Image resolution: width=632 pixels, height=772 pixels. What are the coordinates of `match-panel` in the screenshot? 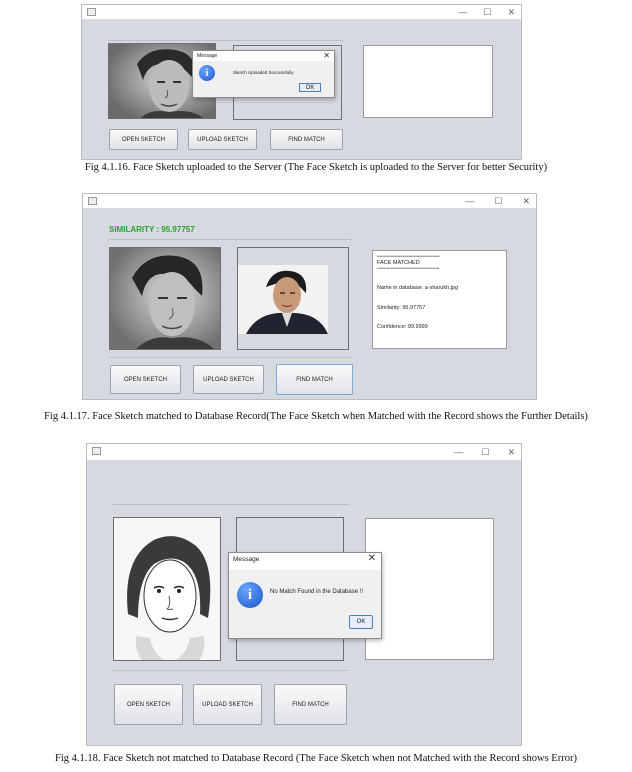 It's located at (293, 298).